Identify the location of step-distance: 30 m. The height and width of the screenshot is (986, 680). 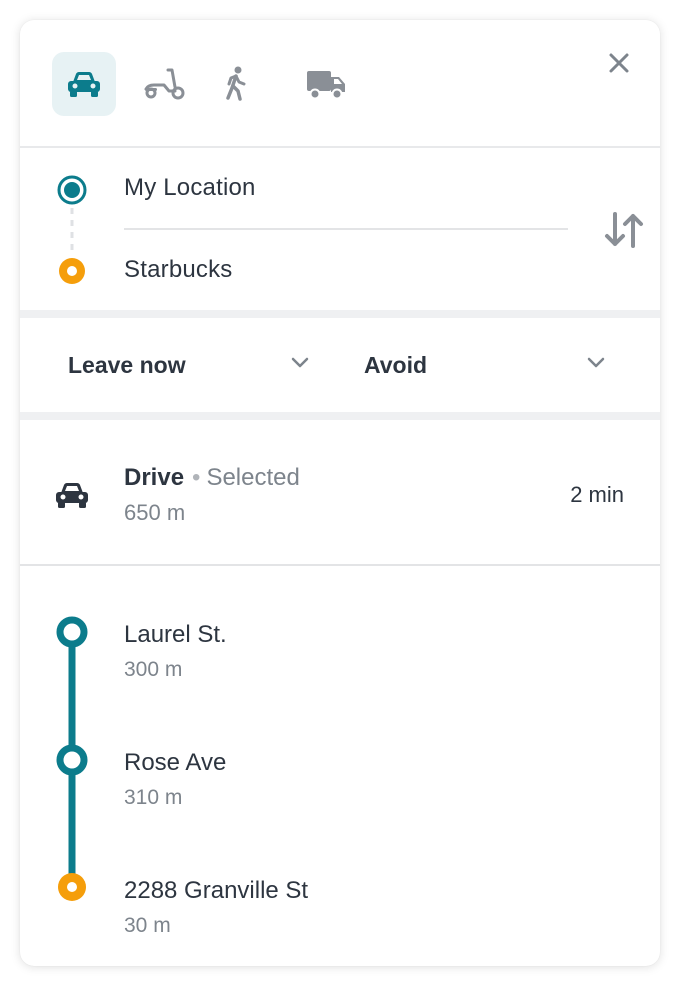
(147, 925).